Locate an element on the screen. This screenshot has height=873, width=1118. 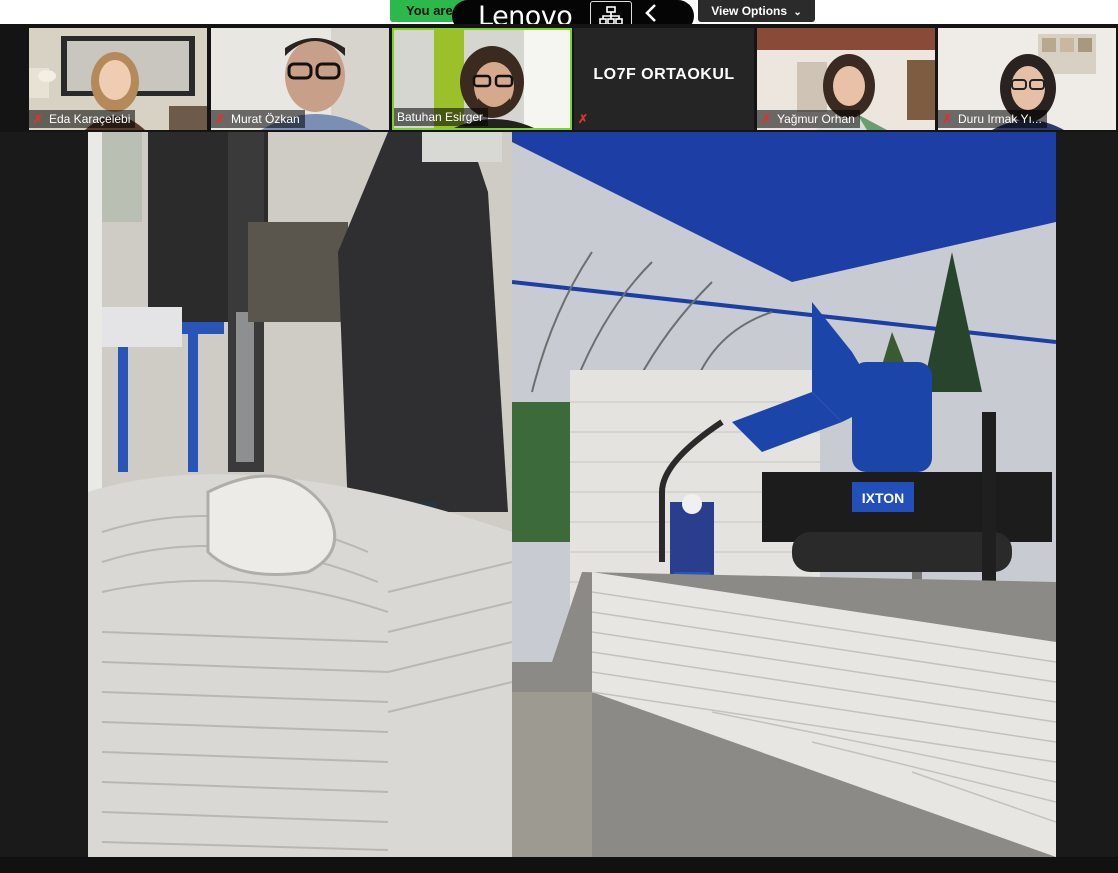
participant-name: Murat Özkan is located at coordinates (265, 119).